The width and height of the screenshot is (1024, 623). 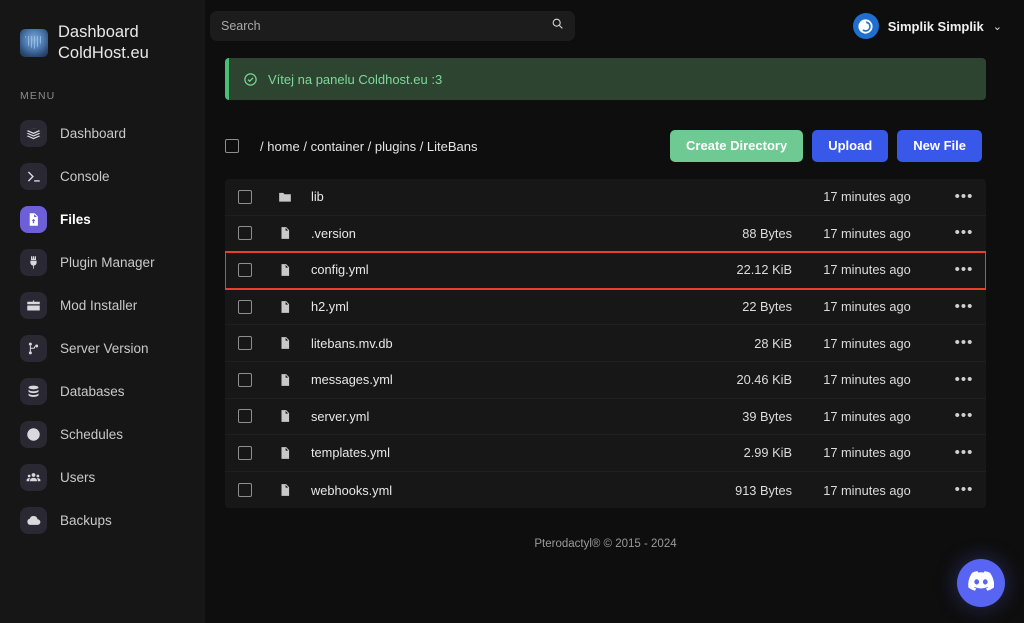 I want to click on file-size: 2.99 KiB, so click(x=767, y=453).